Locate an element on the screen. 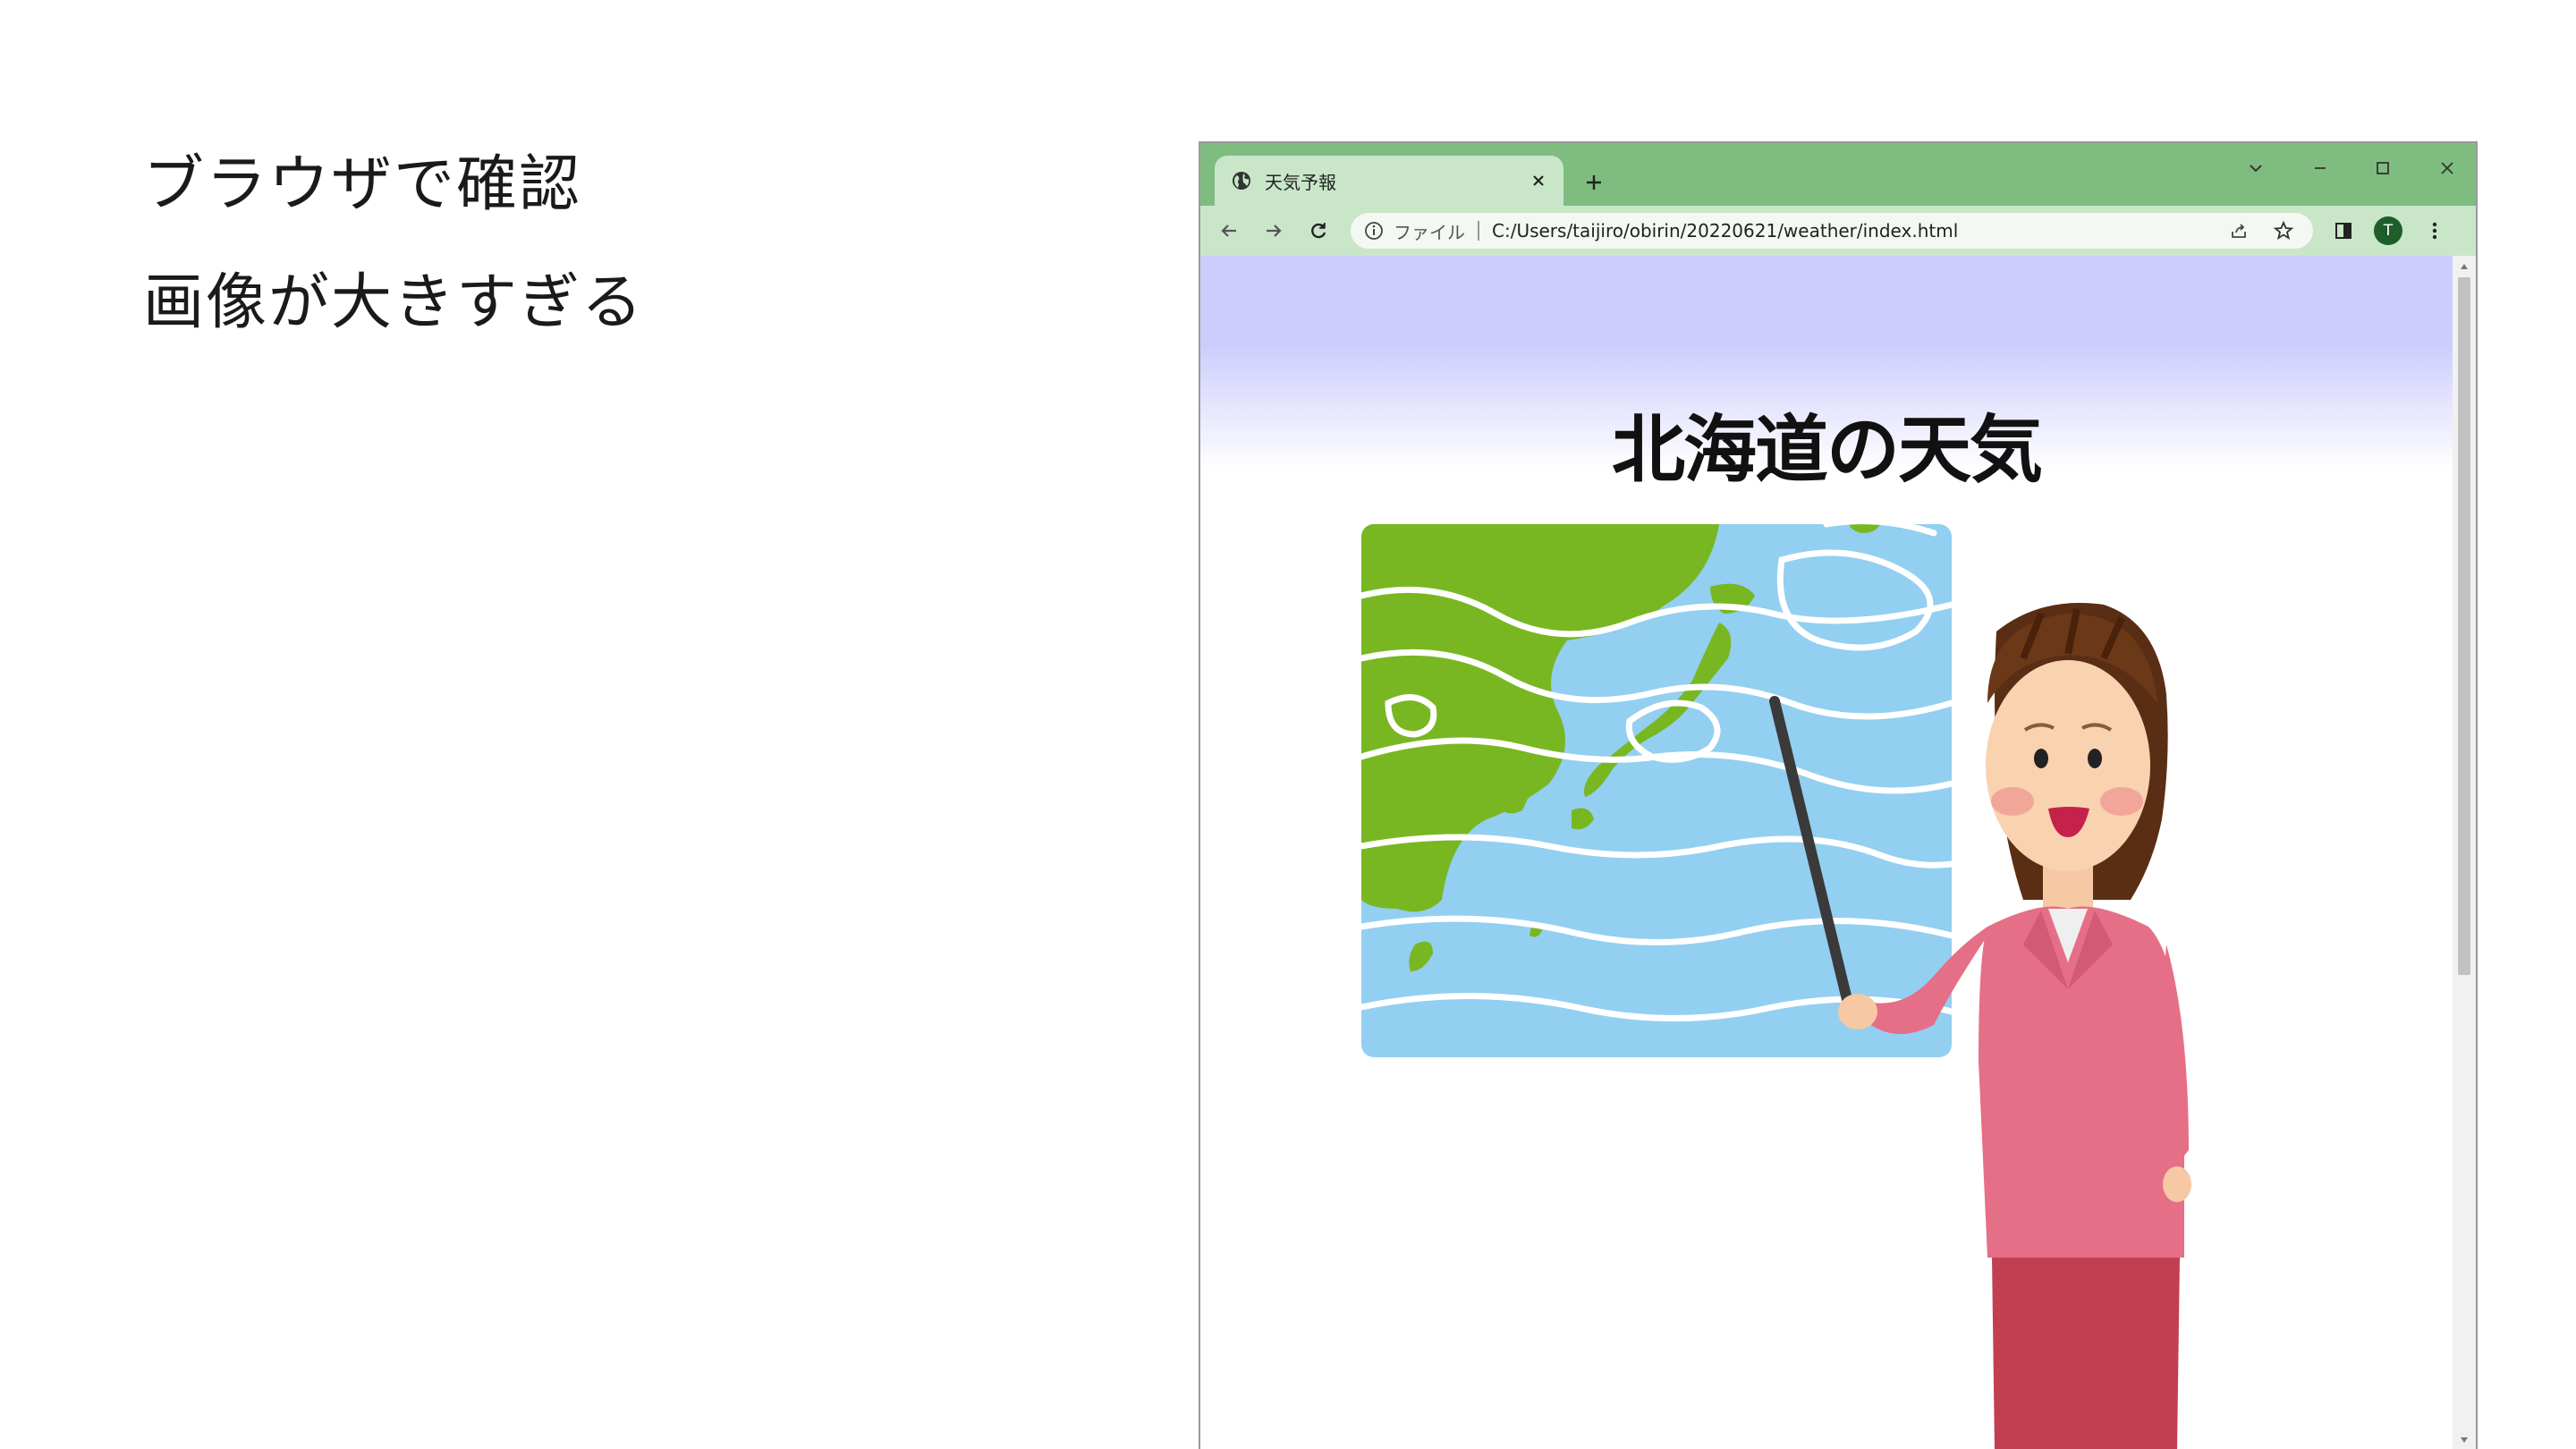 The image size is (2576, 1449). side-panel-icon is located at coordinates (2343, 231).